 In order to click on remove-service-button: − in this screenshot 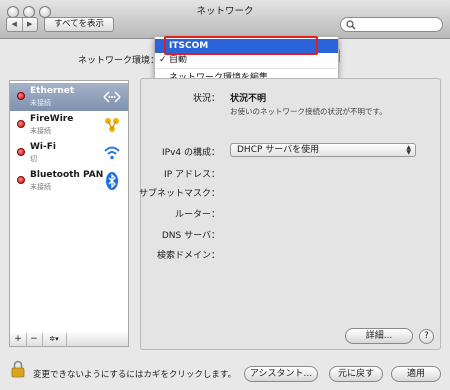, I will do `click(34, 339)`.